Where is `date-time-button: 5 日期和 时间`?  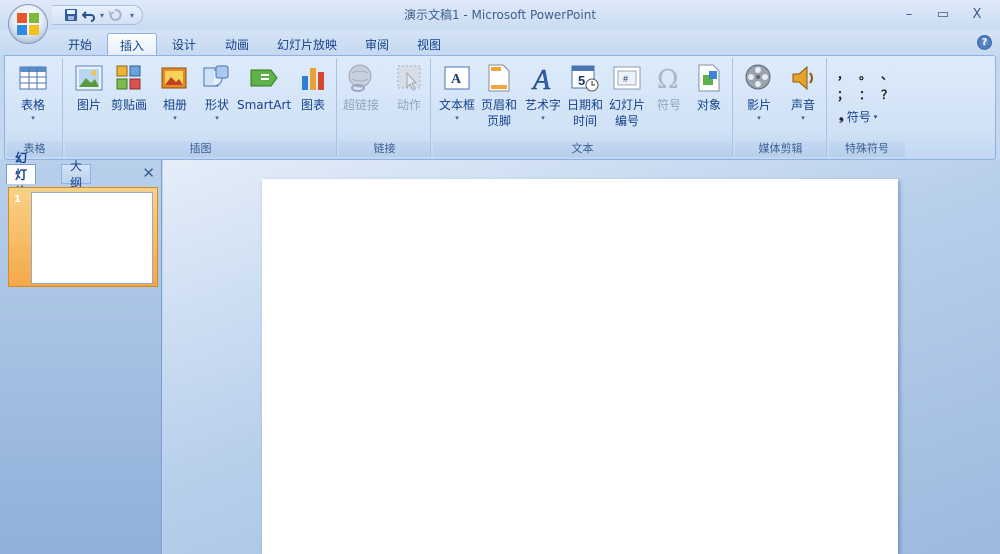
date-time-button: 5 日期和 时间 is located at coordinates (585, 95).